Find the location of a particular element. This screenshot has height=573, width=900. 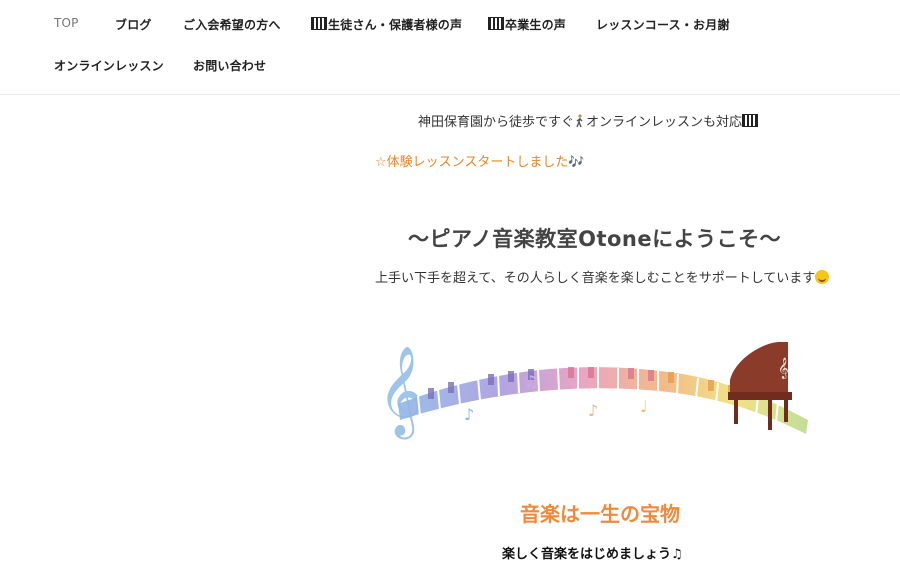

access-note-text: 神田保育園から徒歩ですぐ is located at coordinates (496, 122).